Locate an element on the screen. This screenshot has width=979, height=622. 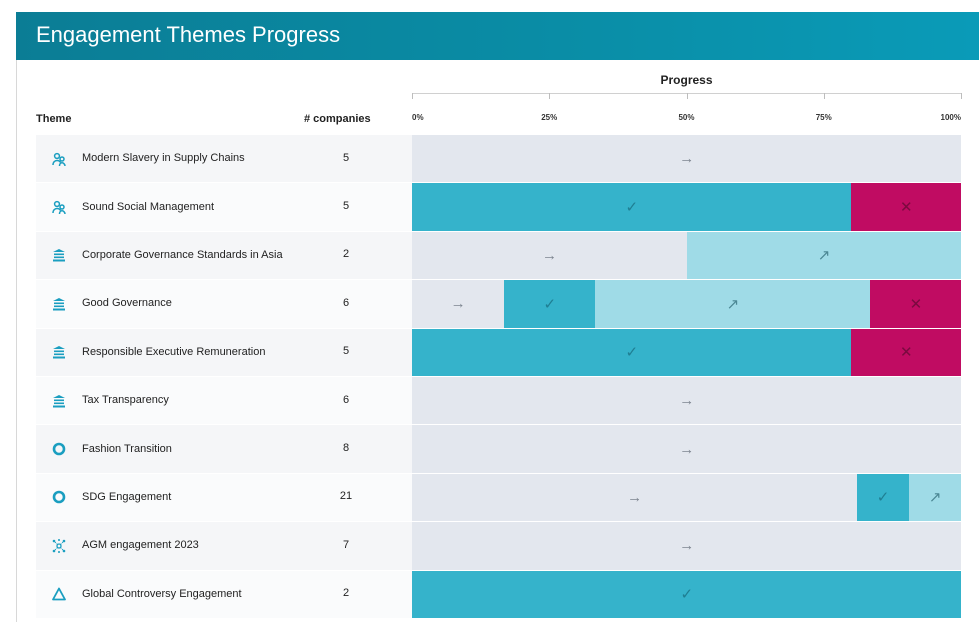
title-banner: Engagement Themes Progress is located at coordinates (497, 36).